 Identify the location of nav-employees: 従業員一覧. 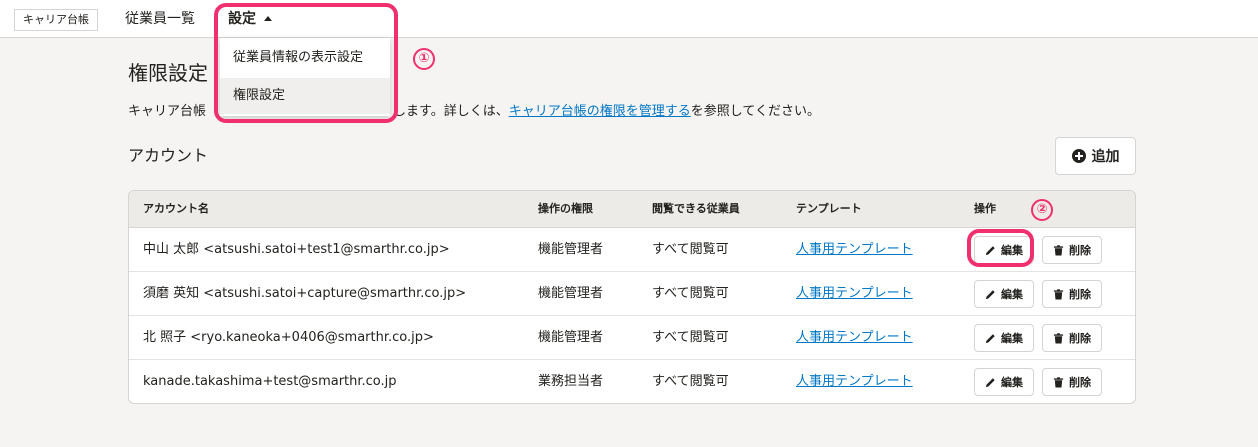
(160, 19).